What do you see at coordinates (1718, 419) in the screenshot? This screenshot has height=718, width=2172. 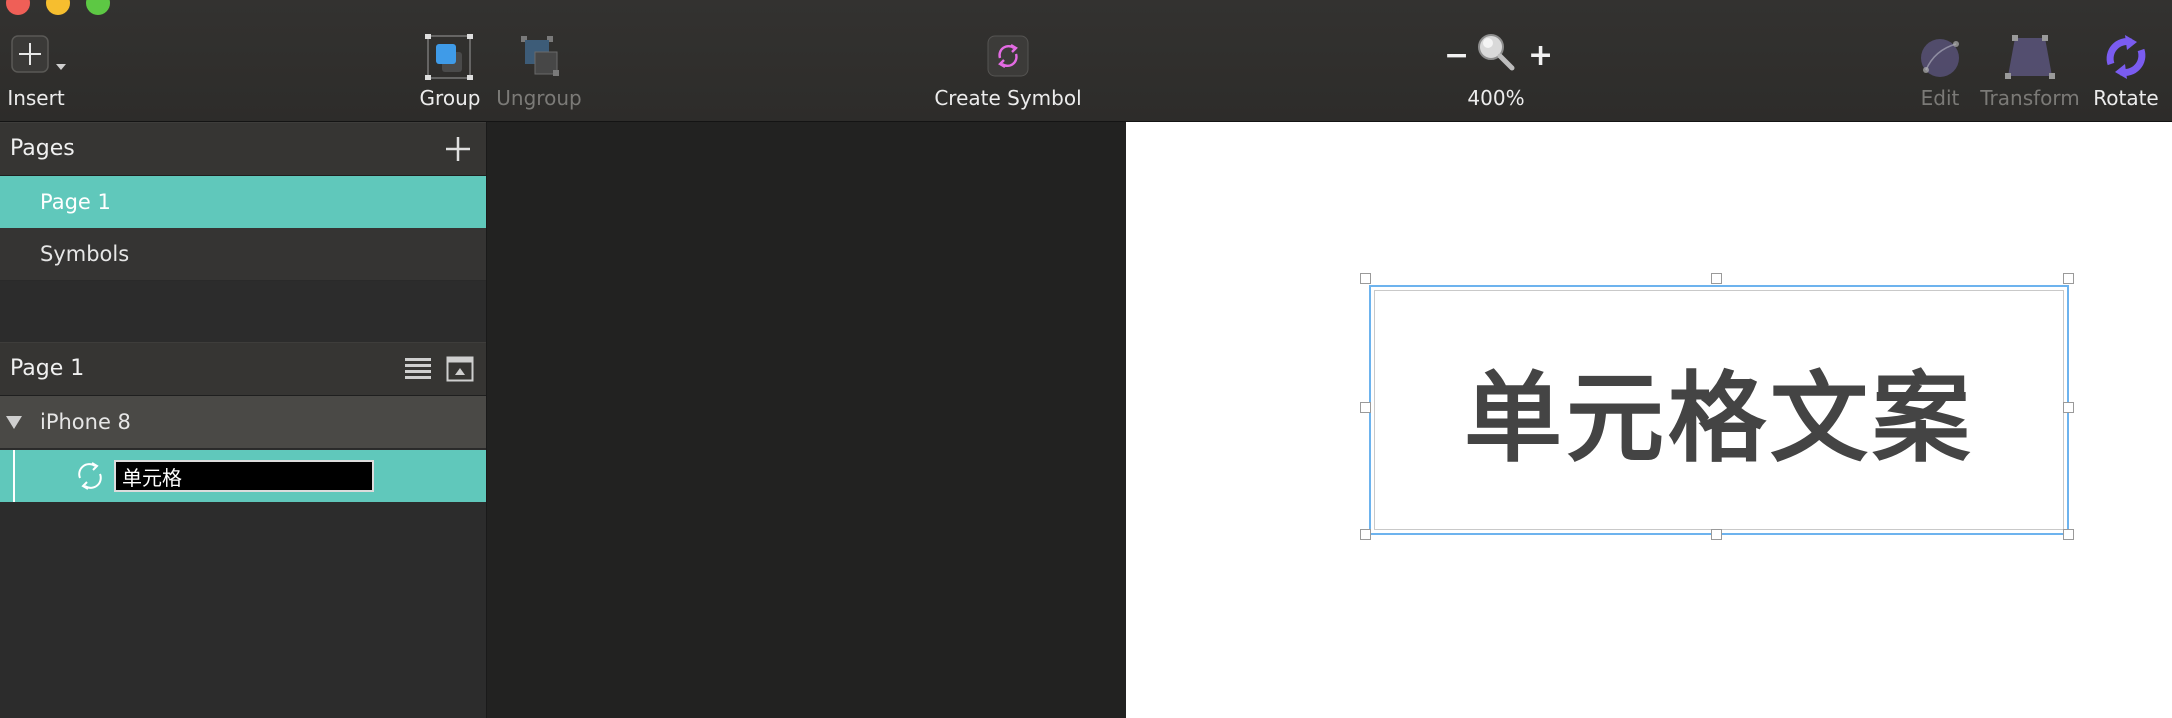 I see `symbol-text: 单元格文案` at bounding box center [1718, 419].